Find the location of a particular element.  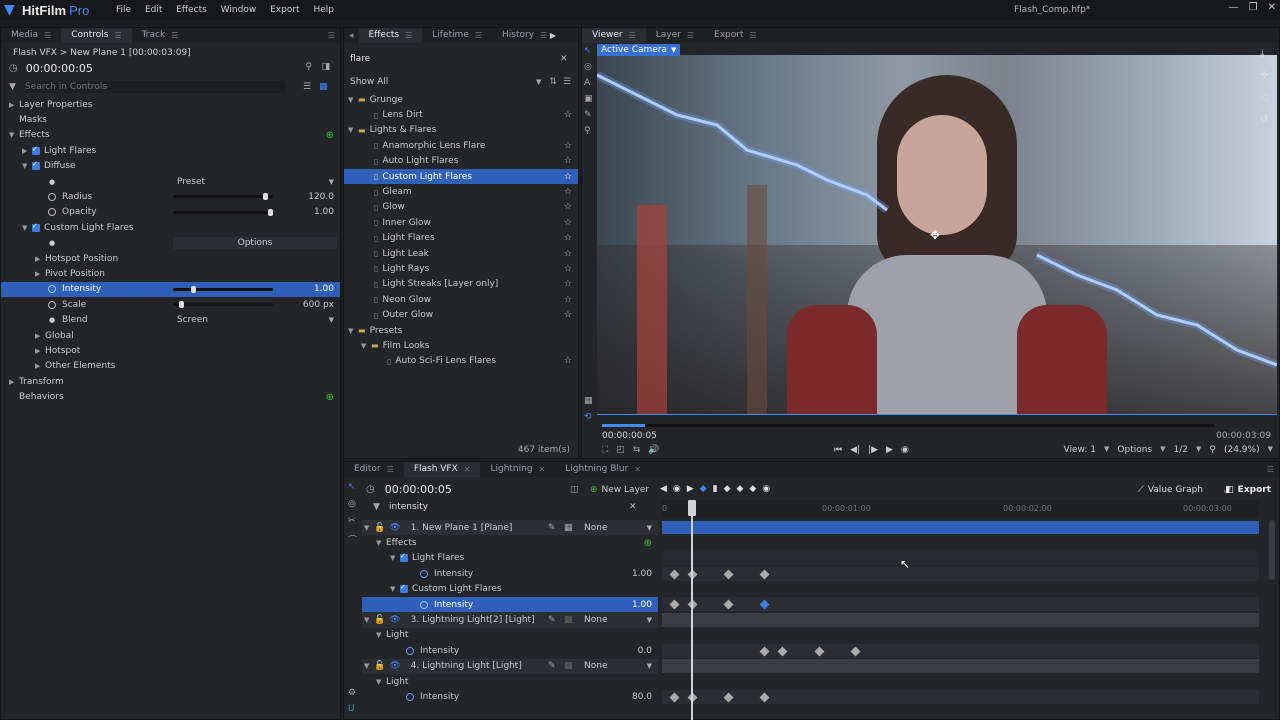

custom-light-flares-effect-row: ▼ Custom Light Flares is located at coordinates (510, 589).